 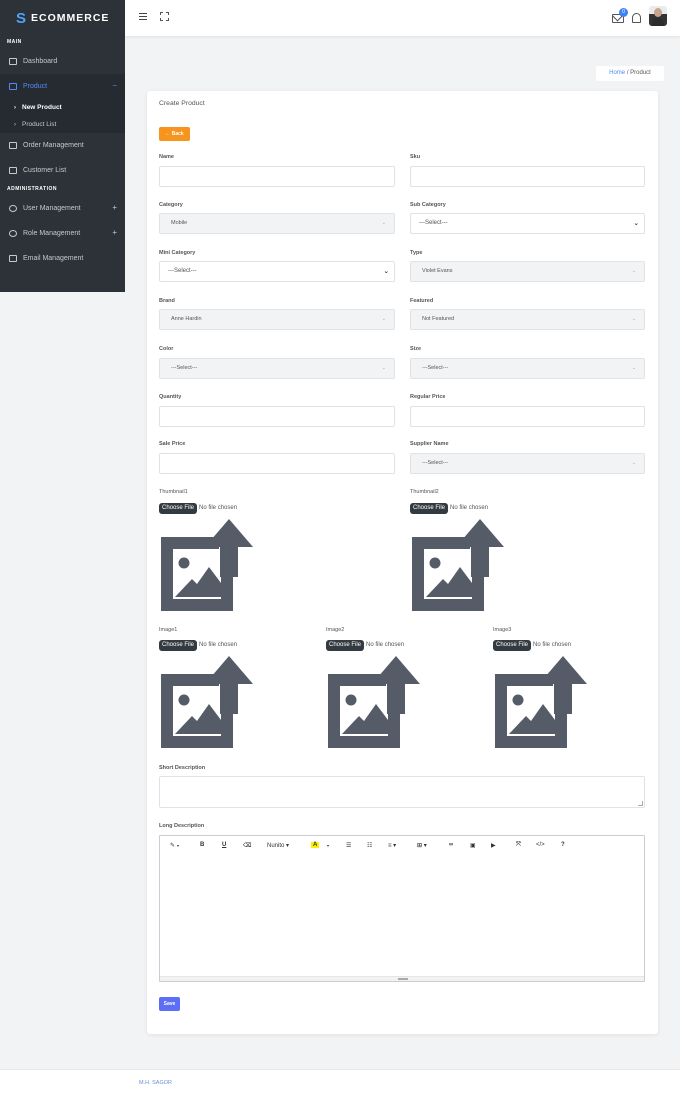 What do you see at coordinates (45, 170) in the screenshot?
I see `sidebar-item-label: Customer List` at bounding box center [45, 170].